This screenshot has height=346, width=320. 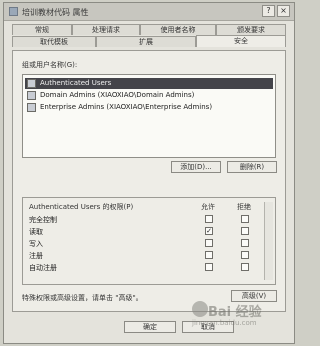 What do you see at coordinates (241, 41) in the screenshot?
I see `tab-security: 安全` at bounding box center [241, 41].